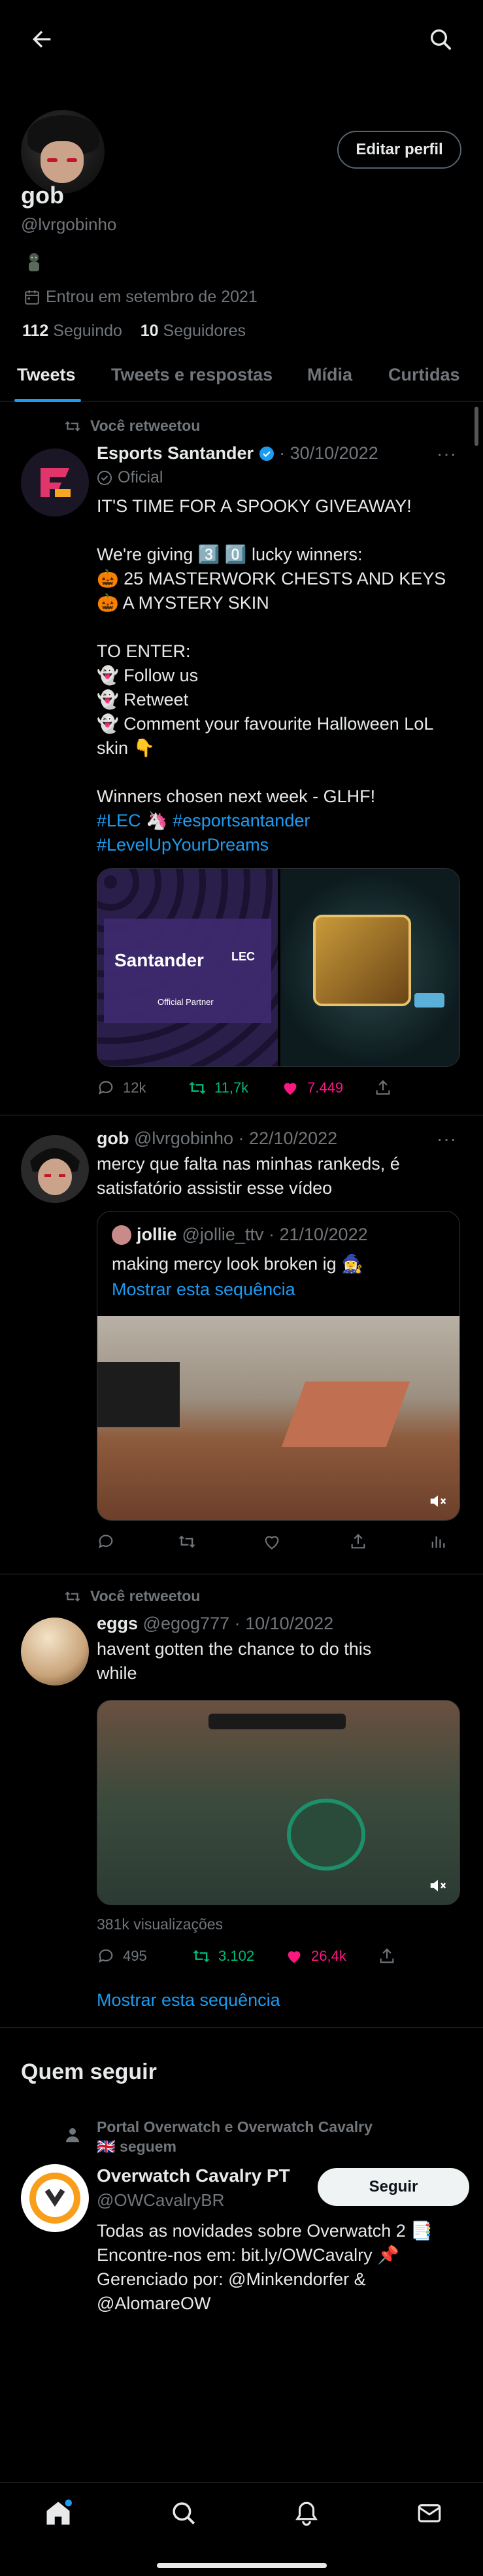 The image size is (483, 2576). I want to click on share-icon, so click(387, 1955).